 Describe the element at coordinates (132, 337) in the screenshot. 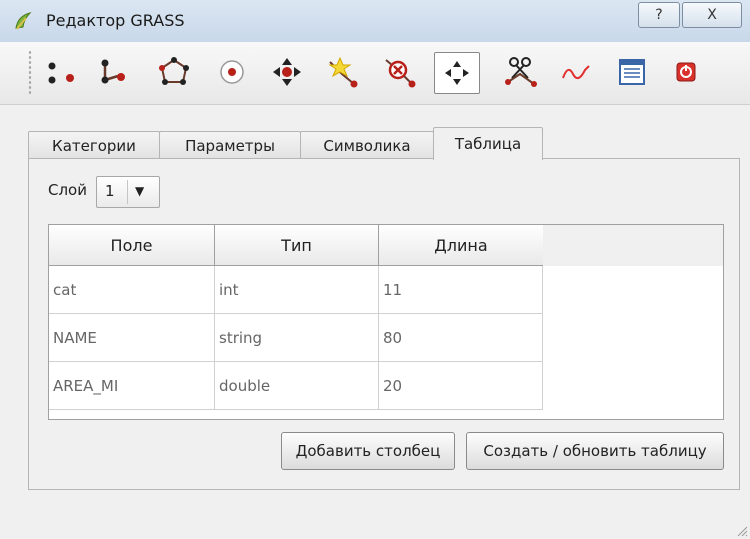

I see `cell-field: NAME` at that location.